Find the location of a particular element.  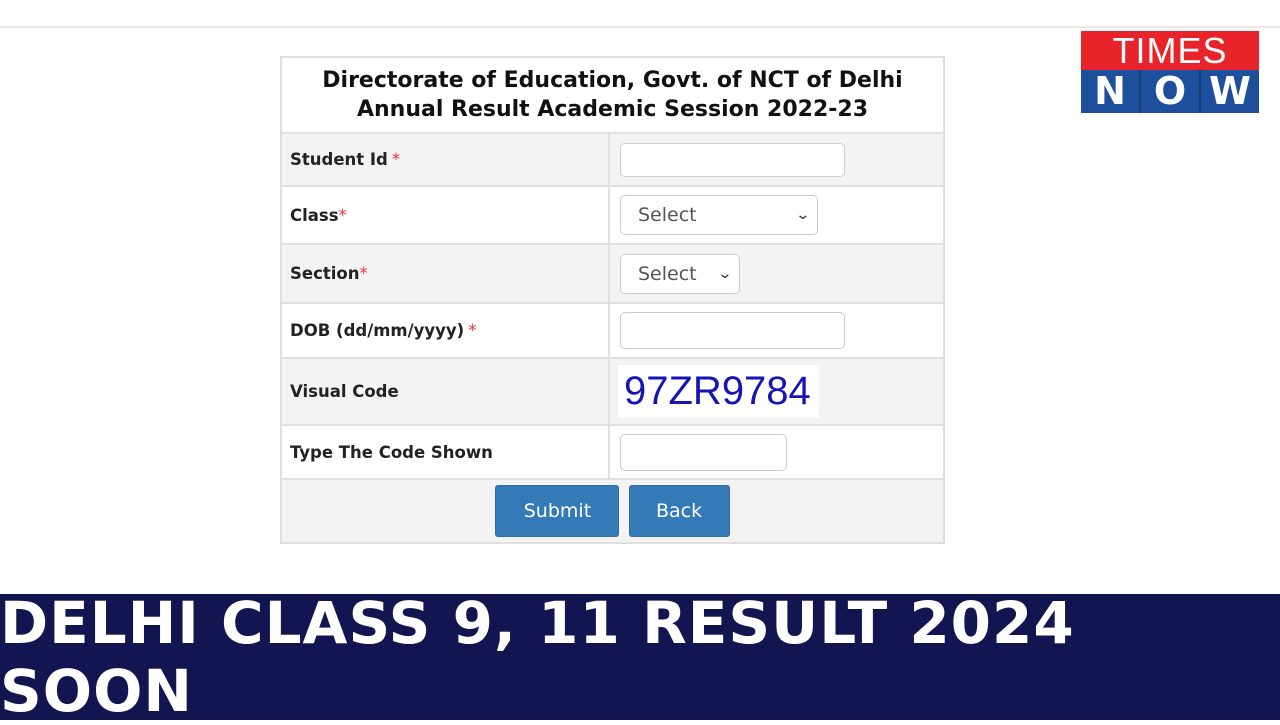

class-select: Select ⌄ is located at coordinates (719, 215).